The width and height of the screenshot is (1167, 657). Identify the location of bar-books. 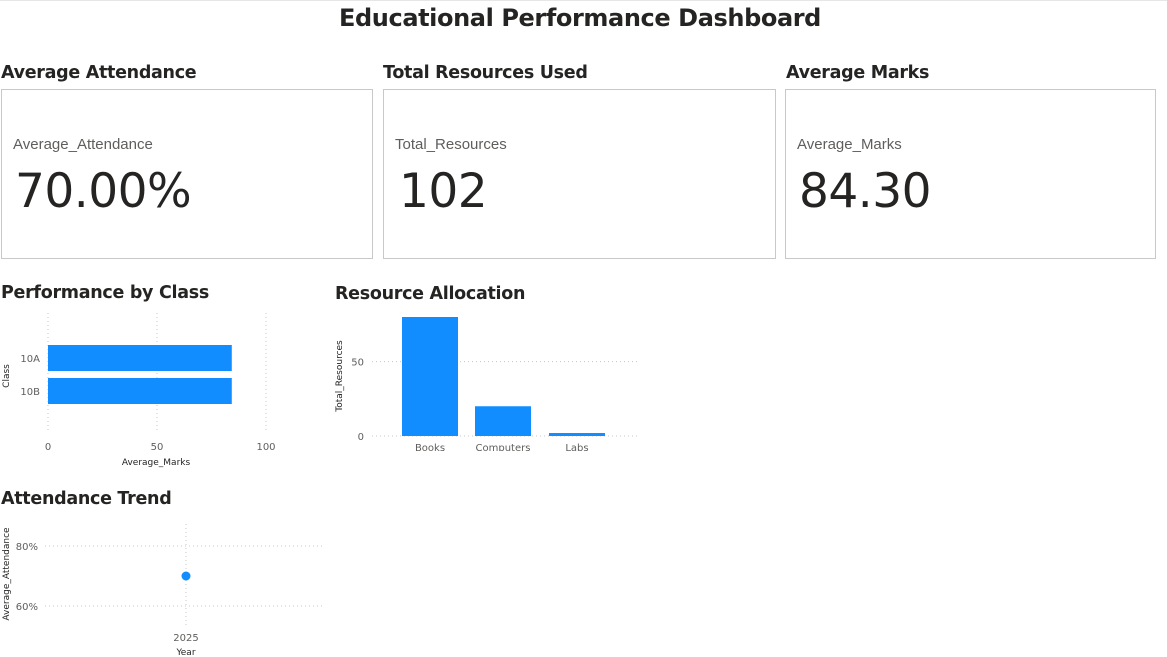
(430, 376).